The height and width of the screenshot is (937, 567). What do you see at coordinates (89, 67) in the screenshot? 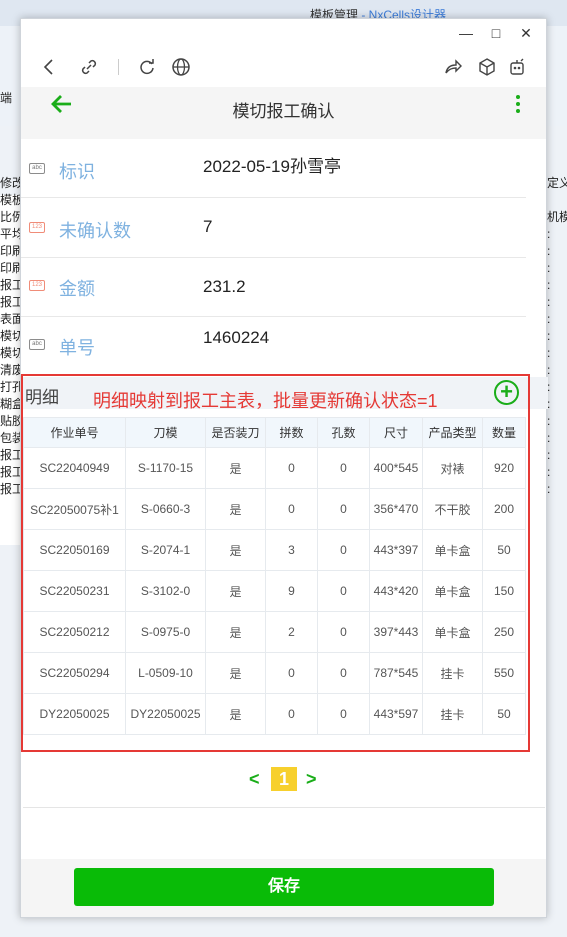
I see `link-icon` at bounding box center [89, 67].